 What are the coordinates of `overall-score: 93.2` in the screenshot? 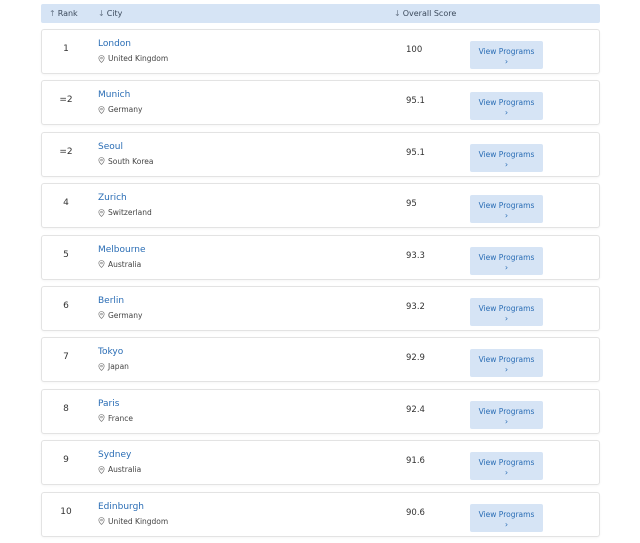 It's located at (415, 306).